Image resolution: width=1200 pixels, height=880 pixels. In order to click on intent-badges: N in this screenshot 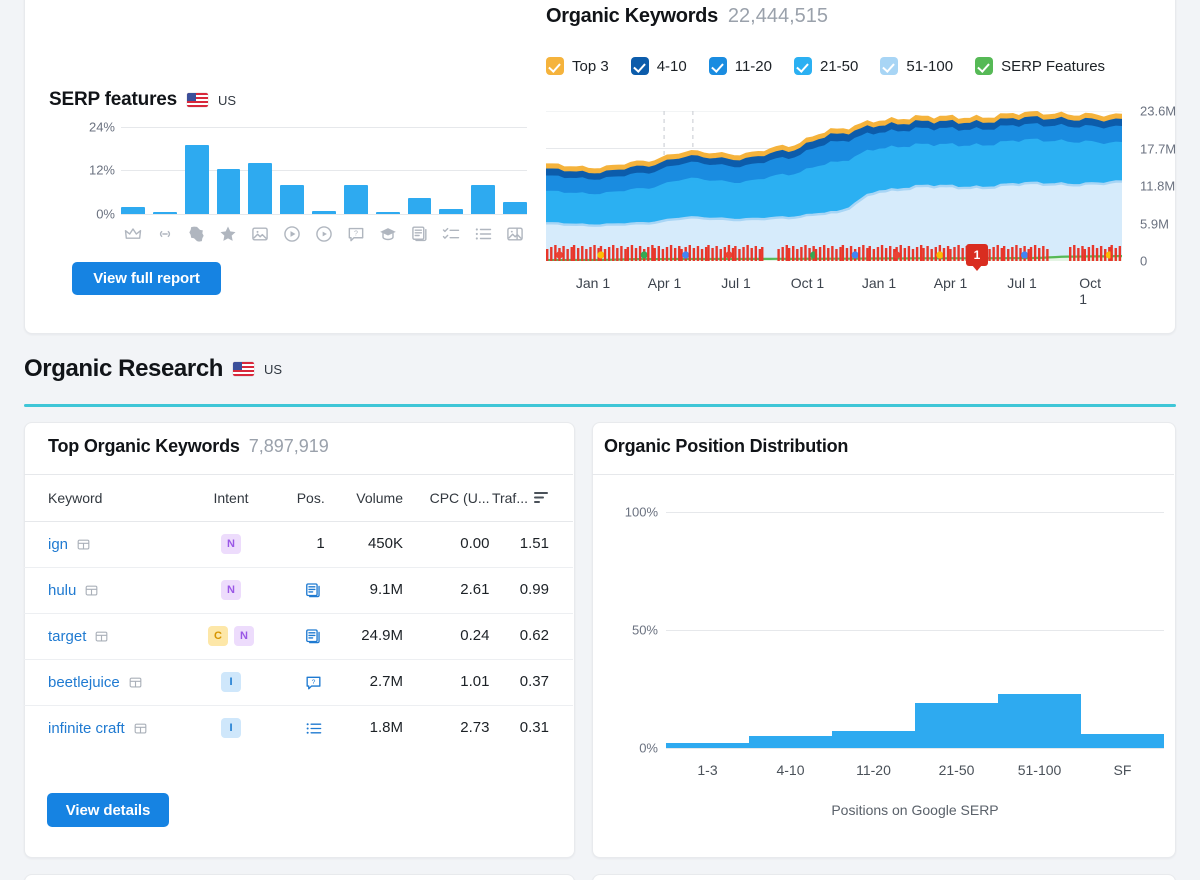, I will do `click(231, 590)`.